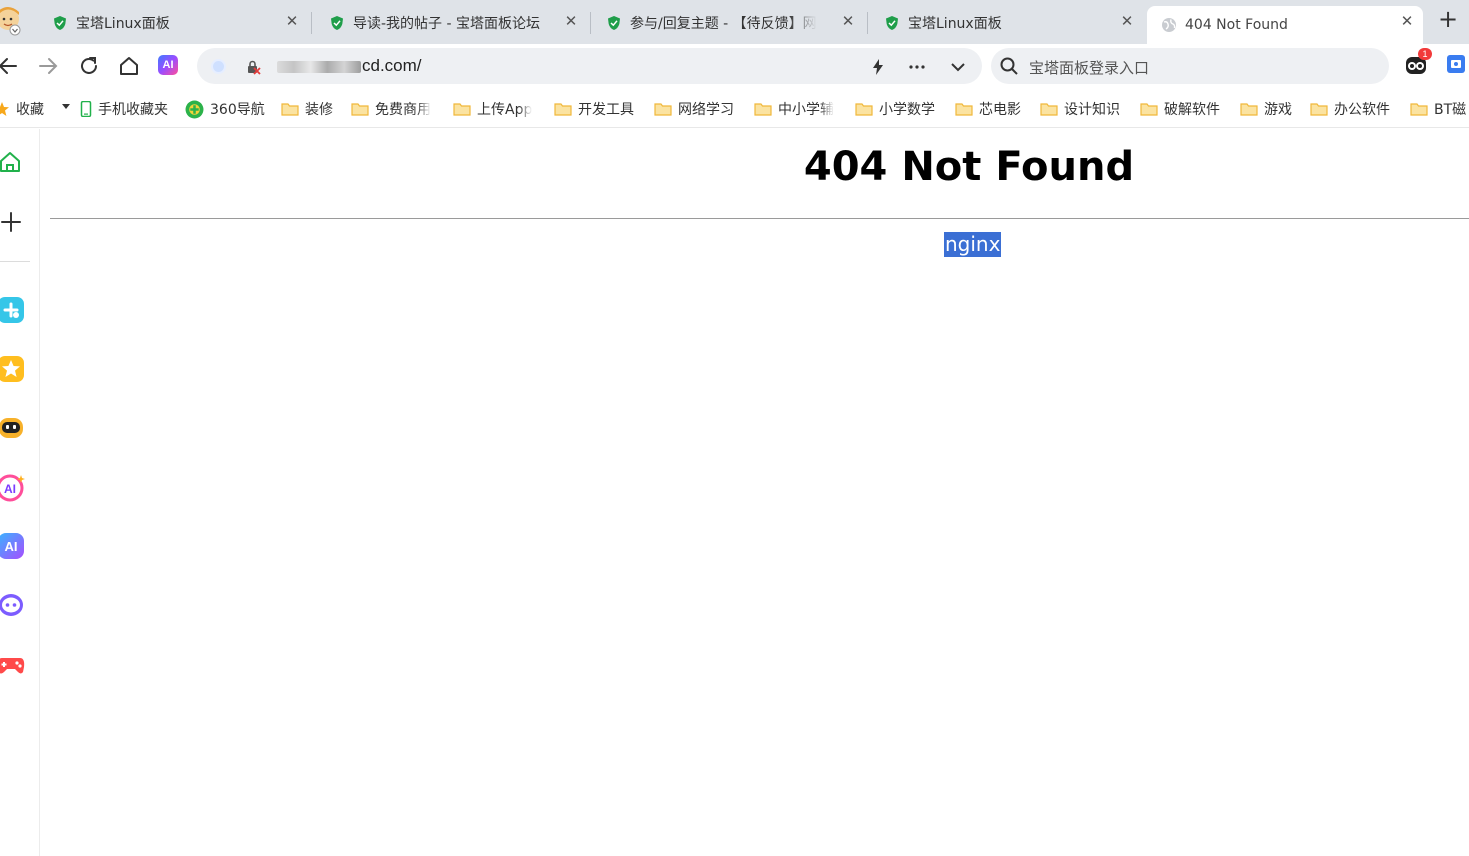  Describe the element at coordinates (1169, 25) in the screenshot. I see `globe-icon` at that location.